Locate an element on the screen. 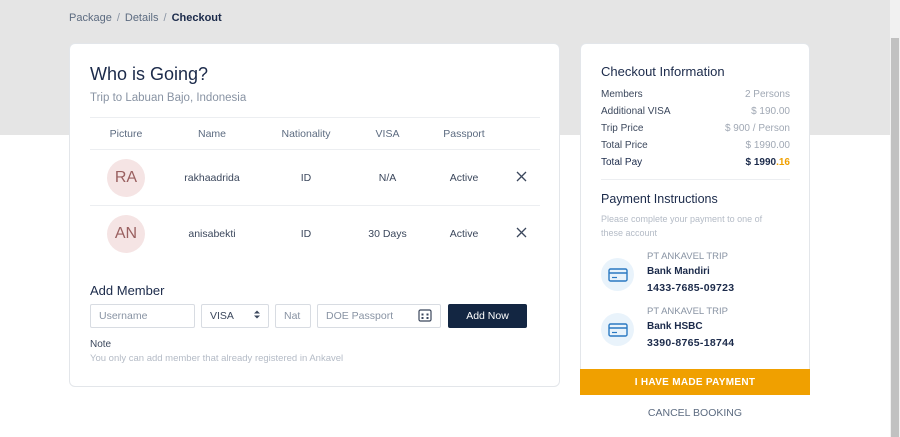 The width and height of the screenshot is (900, 437). table-row: AN anisabekti ID 30 Days Active is located at coordinates (315, 234).